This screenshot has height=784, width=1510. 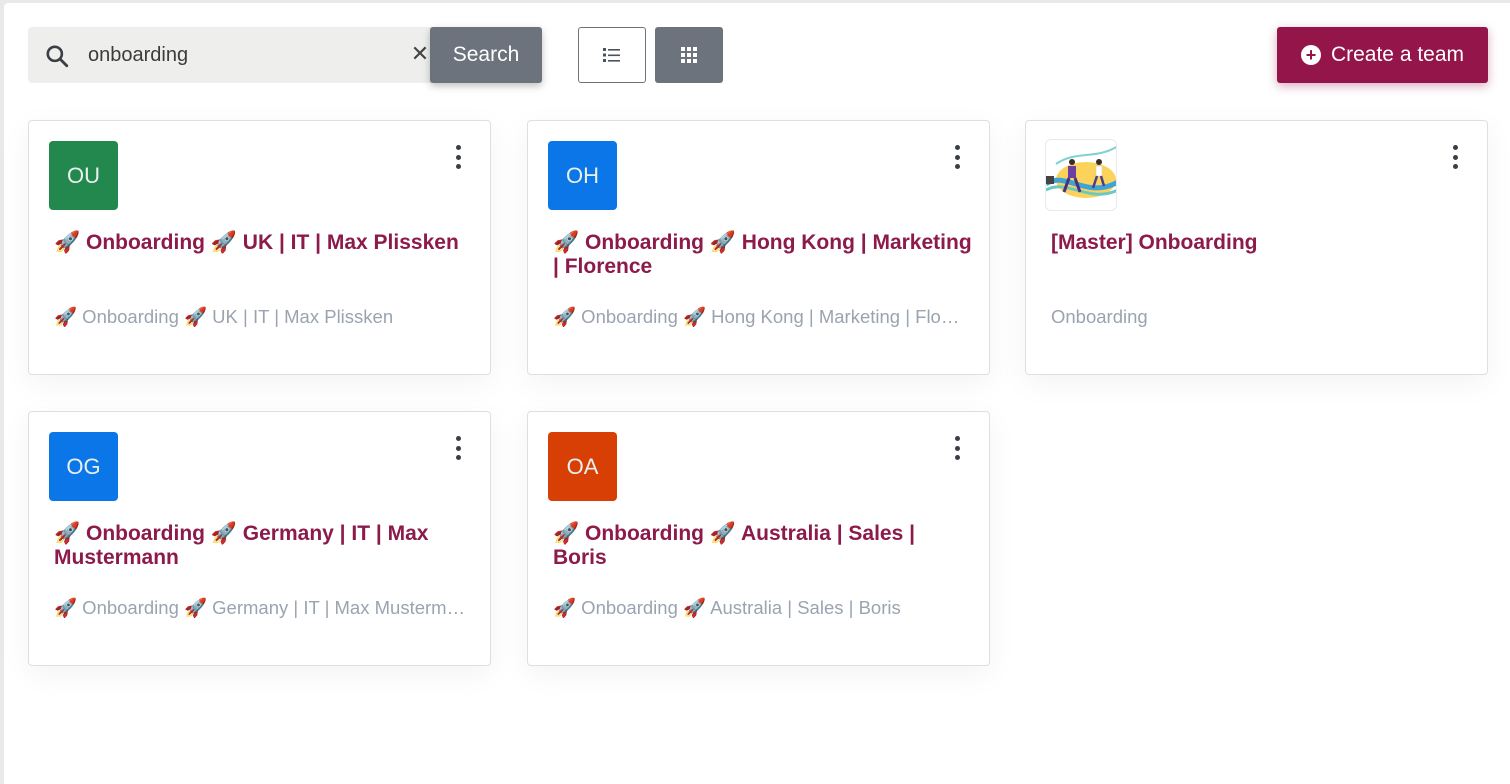 What do you see at coordinates (1099, 316) in the screenshot?
I see `team-subtitle: Onboarding` at bounding box center [1099, 316].